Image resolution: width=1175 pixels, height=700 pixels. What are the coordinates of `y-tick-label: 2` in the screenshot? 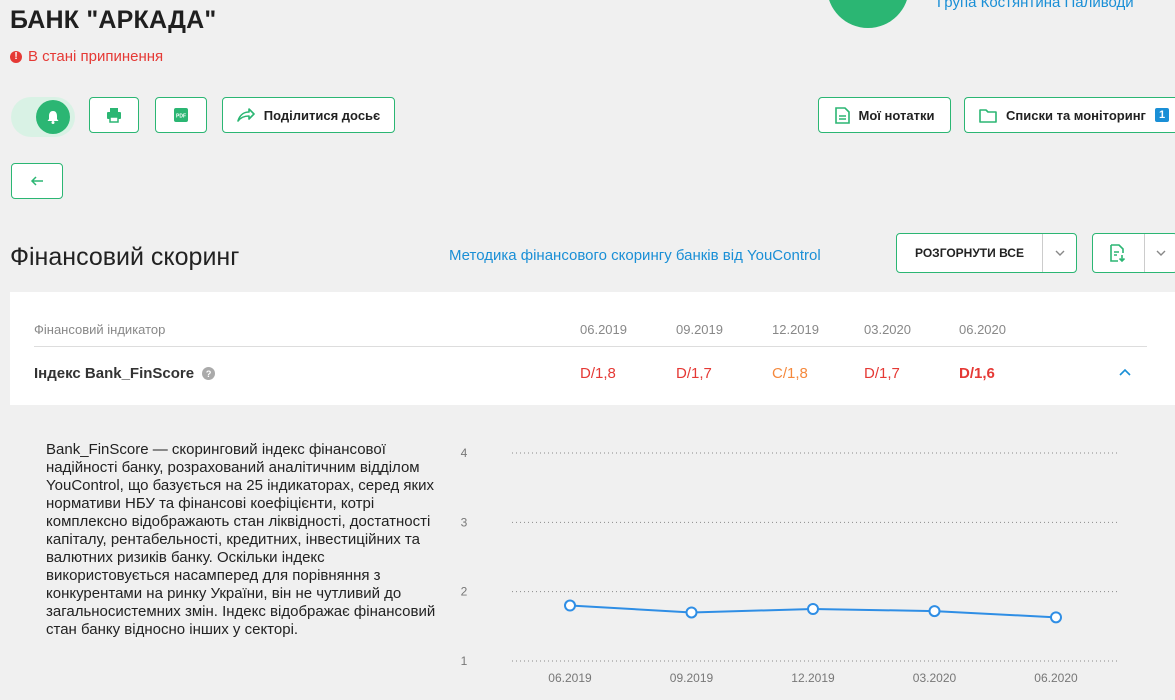 It's located at (464, 592).